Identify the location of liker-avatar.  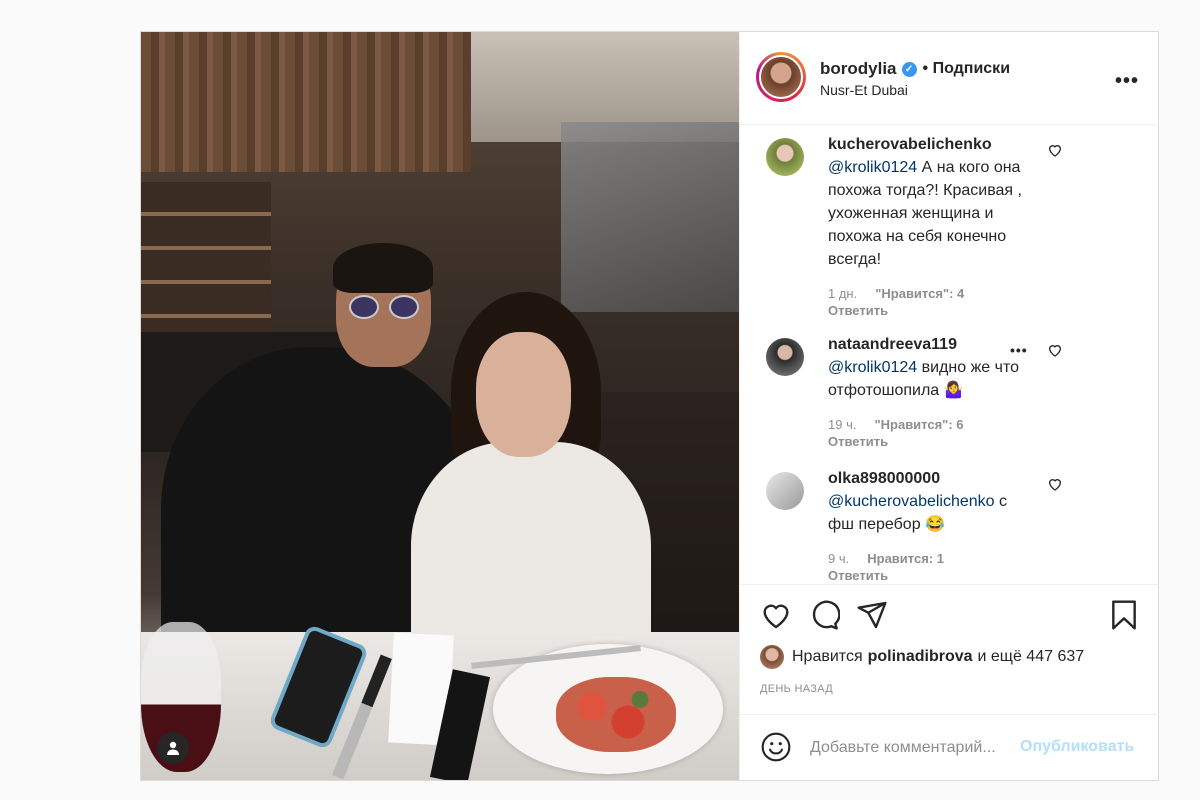
(772, 657).